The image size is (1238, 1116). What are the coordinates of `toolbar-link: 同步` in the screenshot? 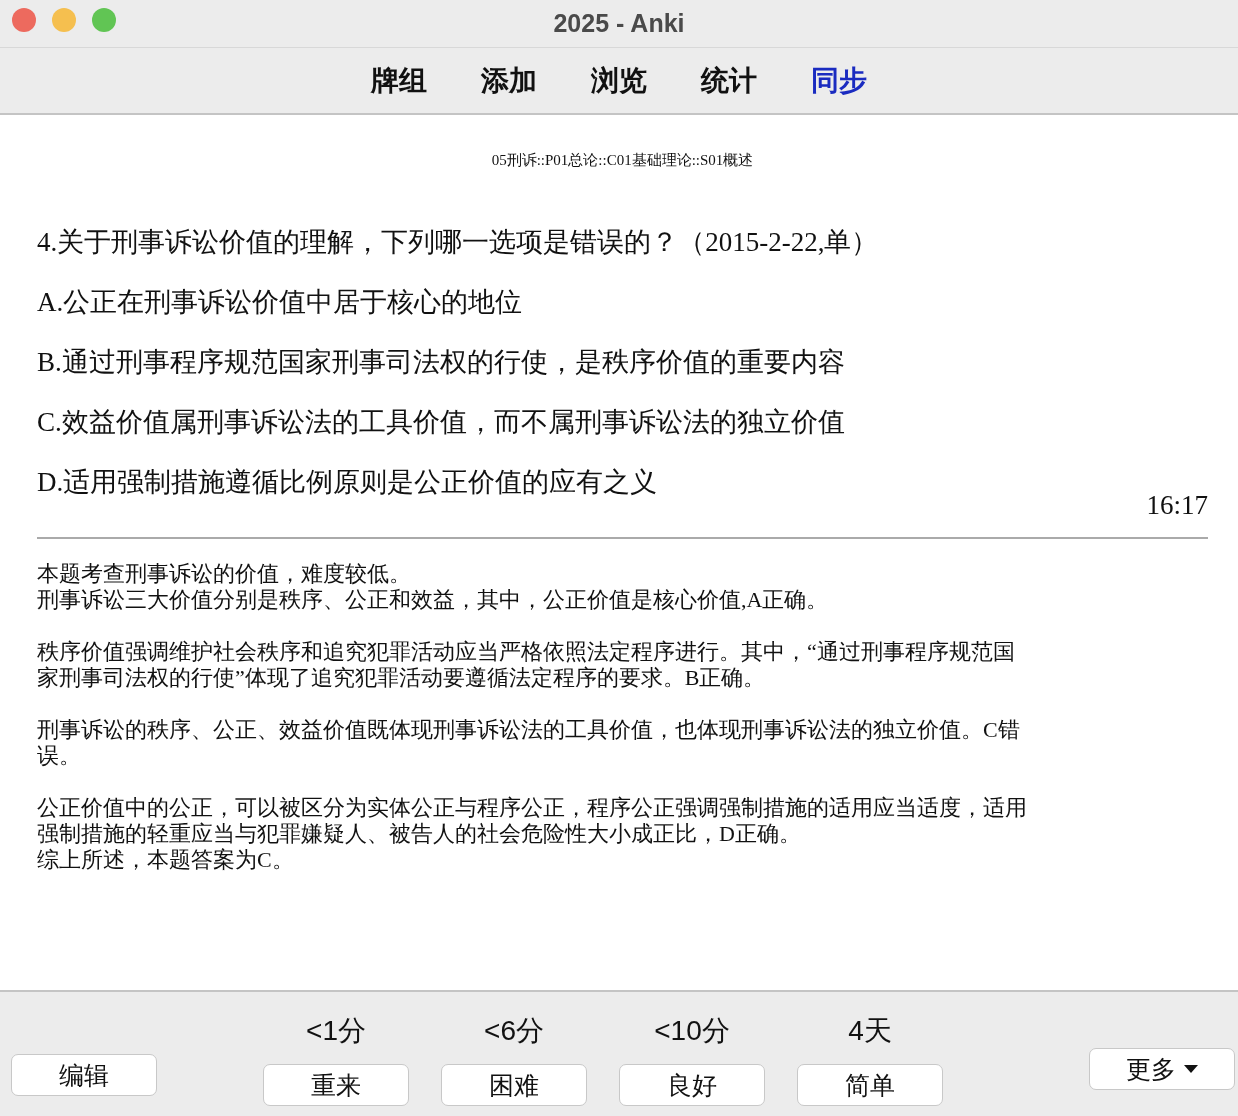 It's located at (839, 80).